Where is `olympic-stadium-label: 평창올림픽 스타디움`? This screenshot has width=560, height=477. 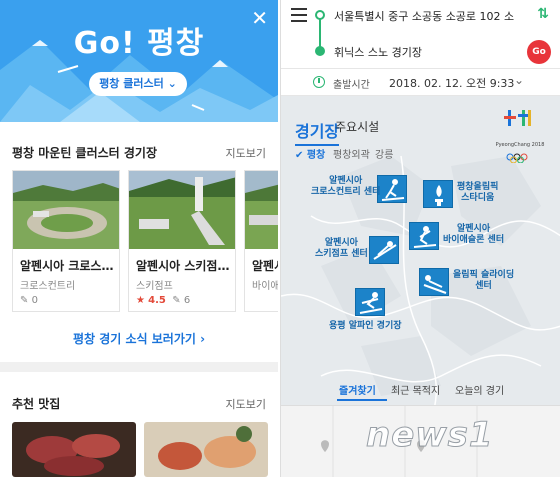 olympic-stadium-label: 평창올림픽 스타디움 is located at coordinates (477, 193).